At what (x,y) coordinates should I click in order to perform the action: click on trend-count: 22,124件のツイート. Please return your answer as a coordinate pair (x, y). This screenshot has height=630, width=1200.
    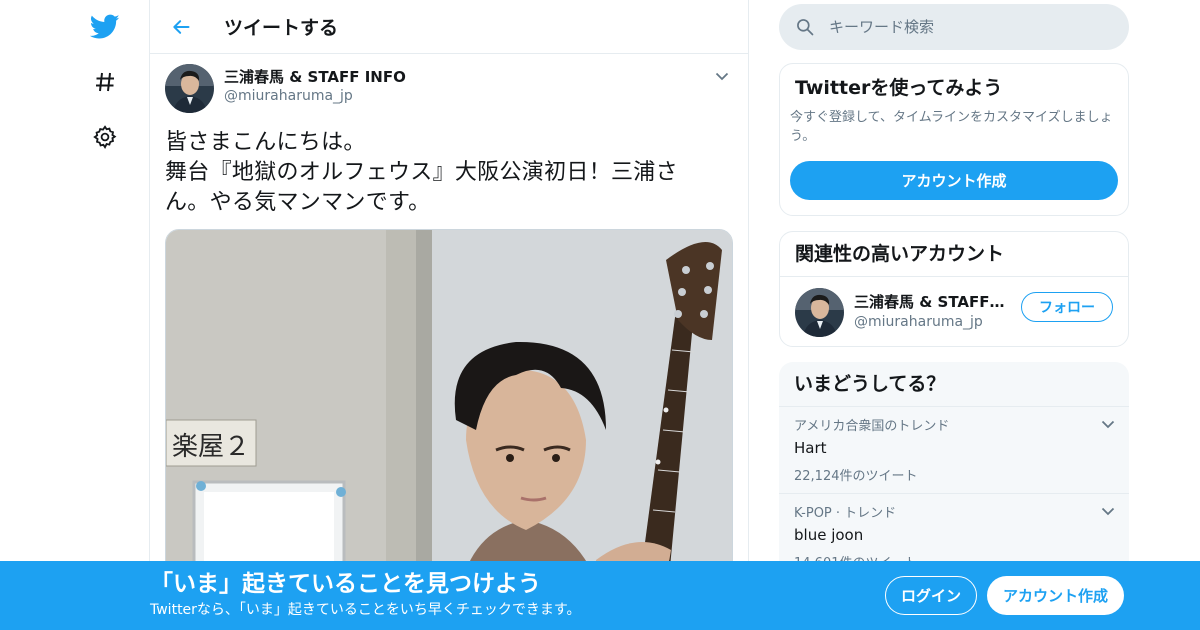
    Looking at the image, I should click on (856, 476).